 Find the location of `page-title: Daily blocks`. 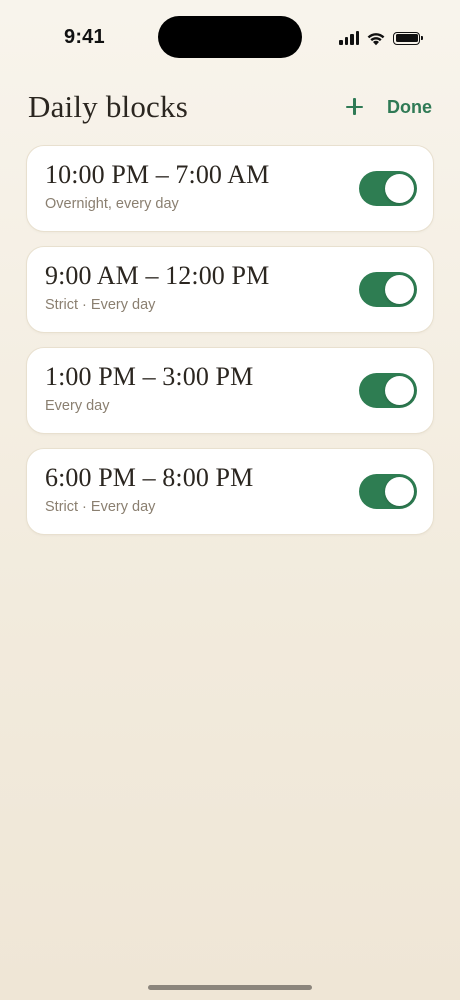

page-title: Daily blocks is located at coordinates (108, 106).